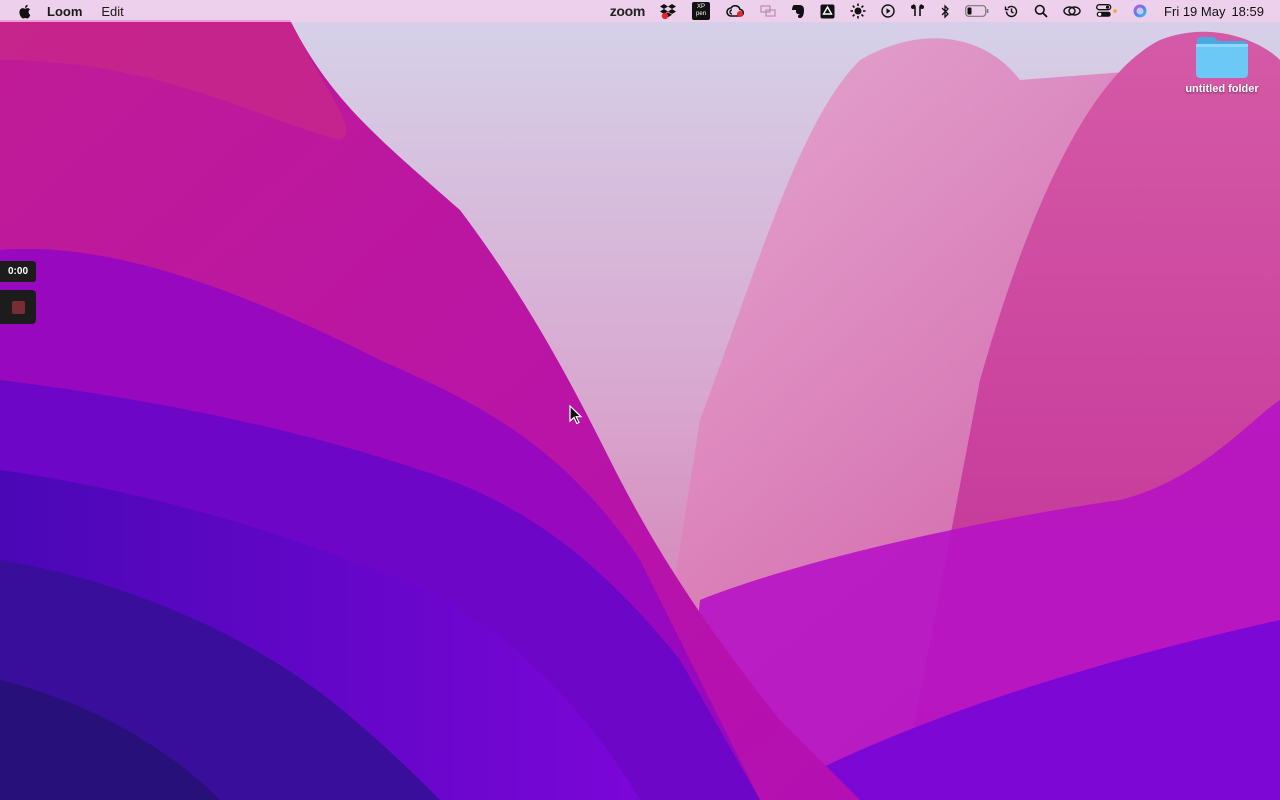 This screenshot has height=800, width=1280. I want to click on time-machine-icon, so click(1011, 11).